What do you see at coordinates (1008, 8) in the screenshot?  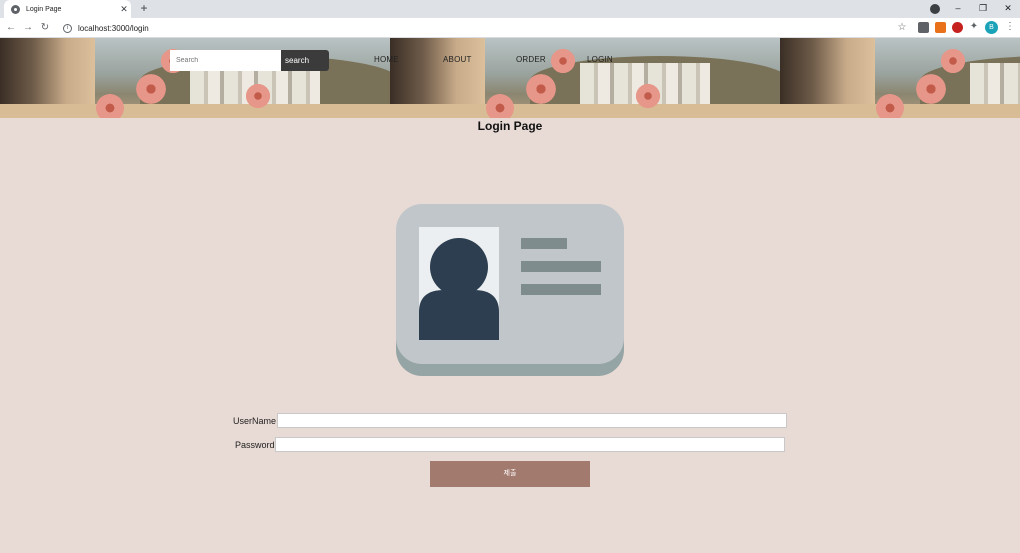 I see `close-window-button: ✕` at bounding box center [1008, 8].